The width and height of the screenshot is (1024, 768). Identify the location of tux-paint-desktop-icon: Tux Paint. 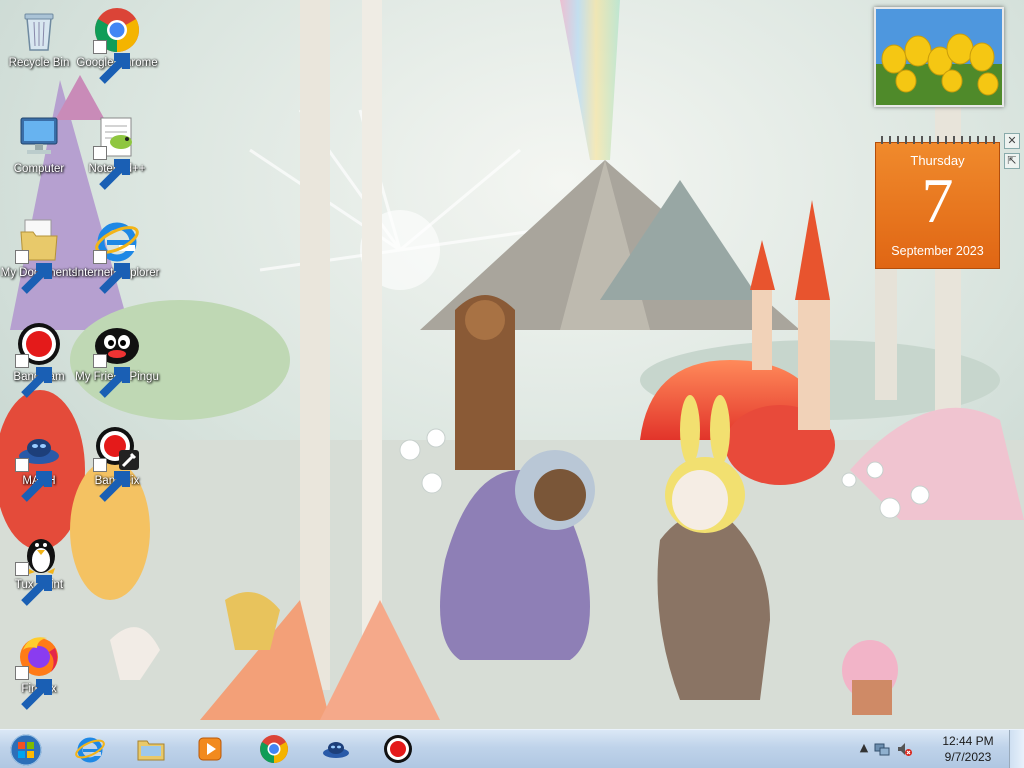
(41, 576).